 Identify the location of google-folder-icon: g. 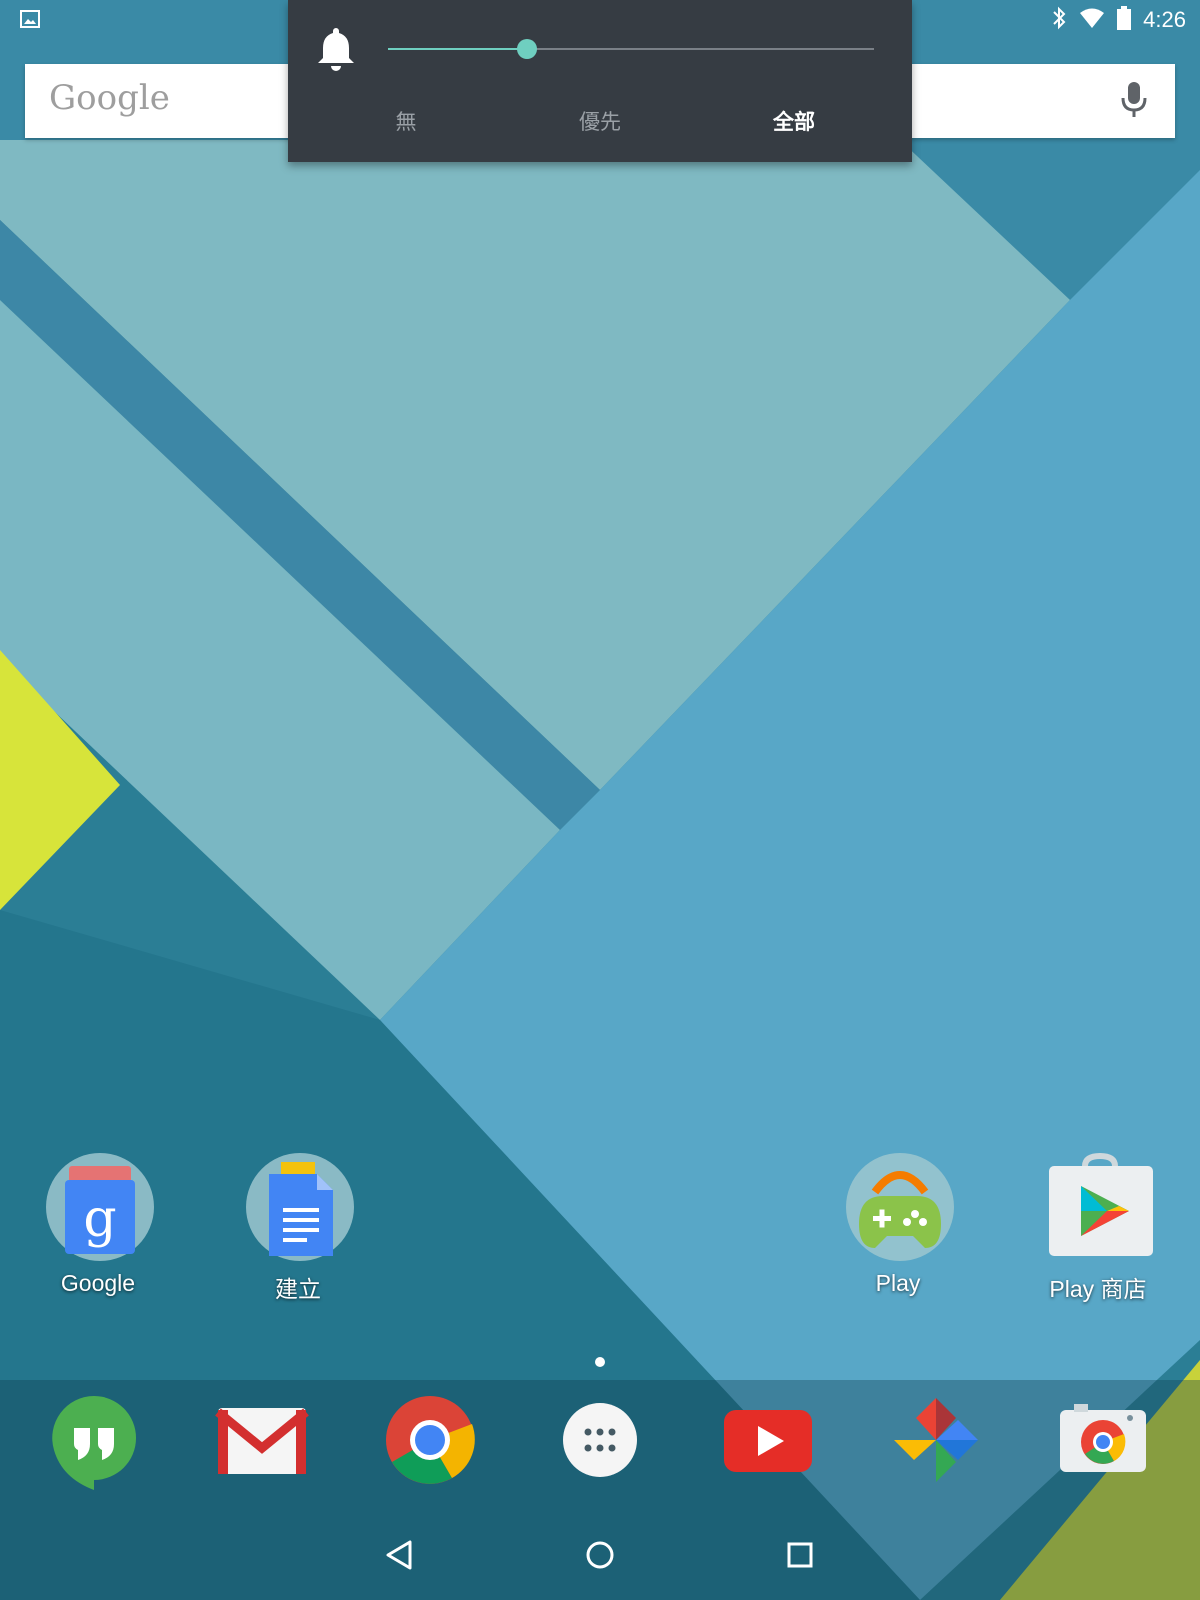
(100, 1207).